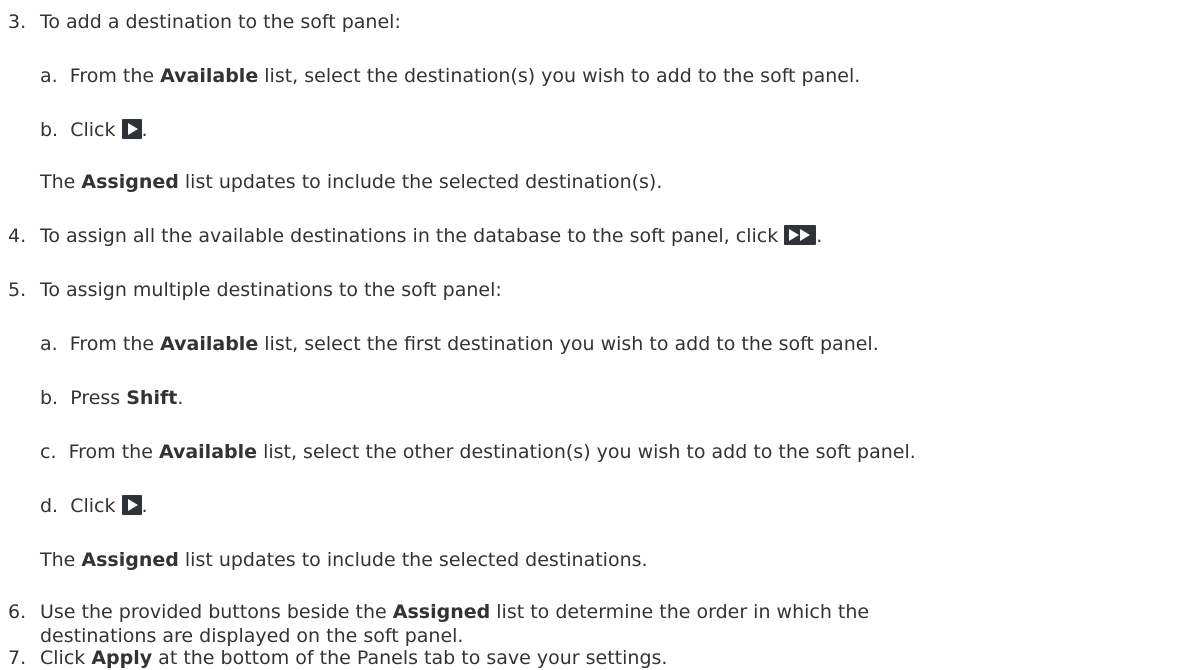 Image resolution: width=1192 pixels, height=670 pixels. I want to click on shift-key-term: Shift, so click(152, 398).